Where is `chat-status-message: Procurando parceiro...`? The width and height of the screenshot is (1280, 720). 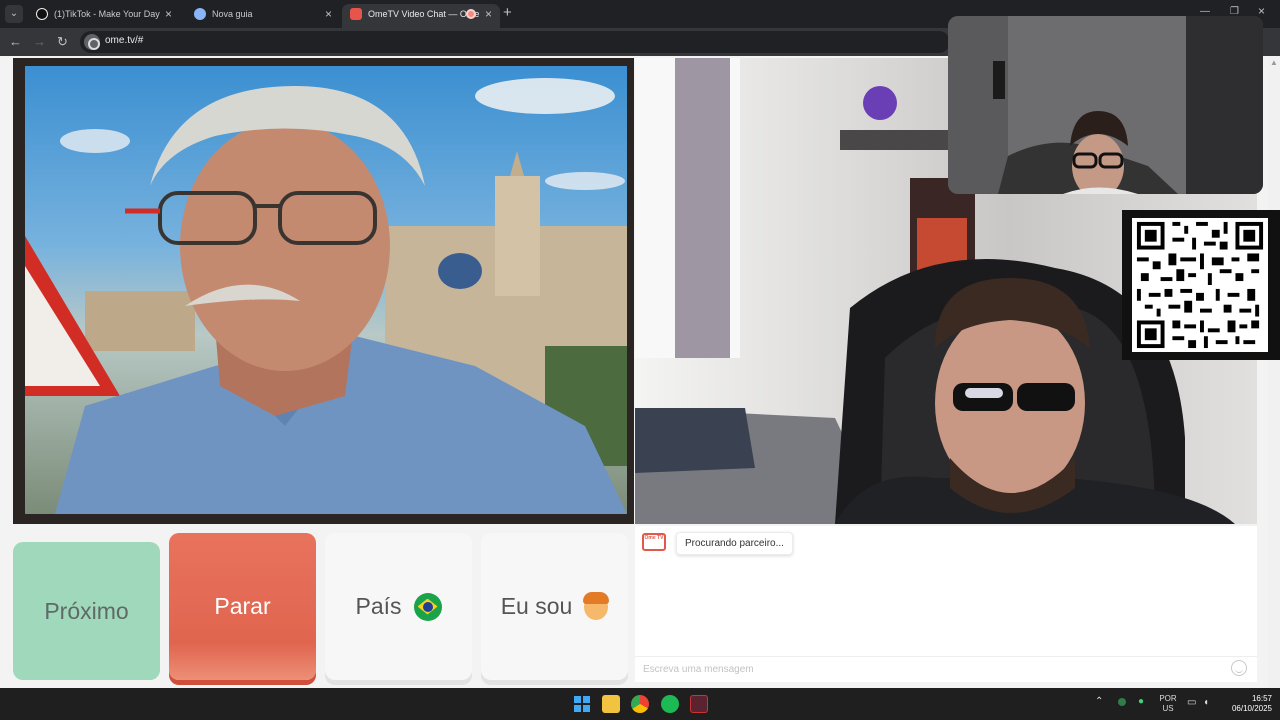
chat-status-message: Procurando parceiro... is located at coordinates (734, 543).